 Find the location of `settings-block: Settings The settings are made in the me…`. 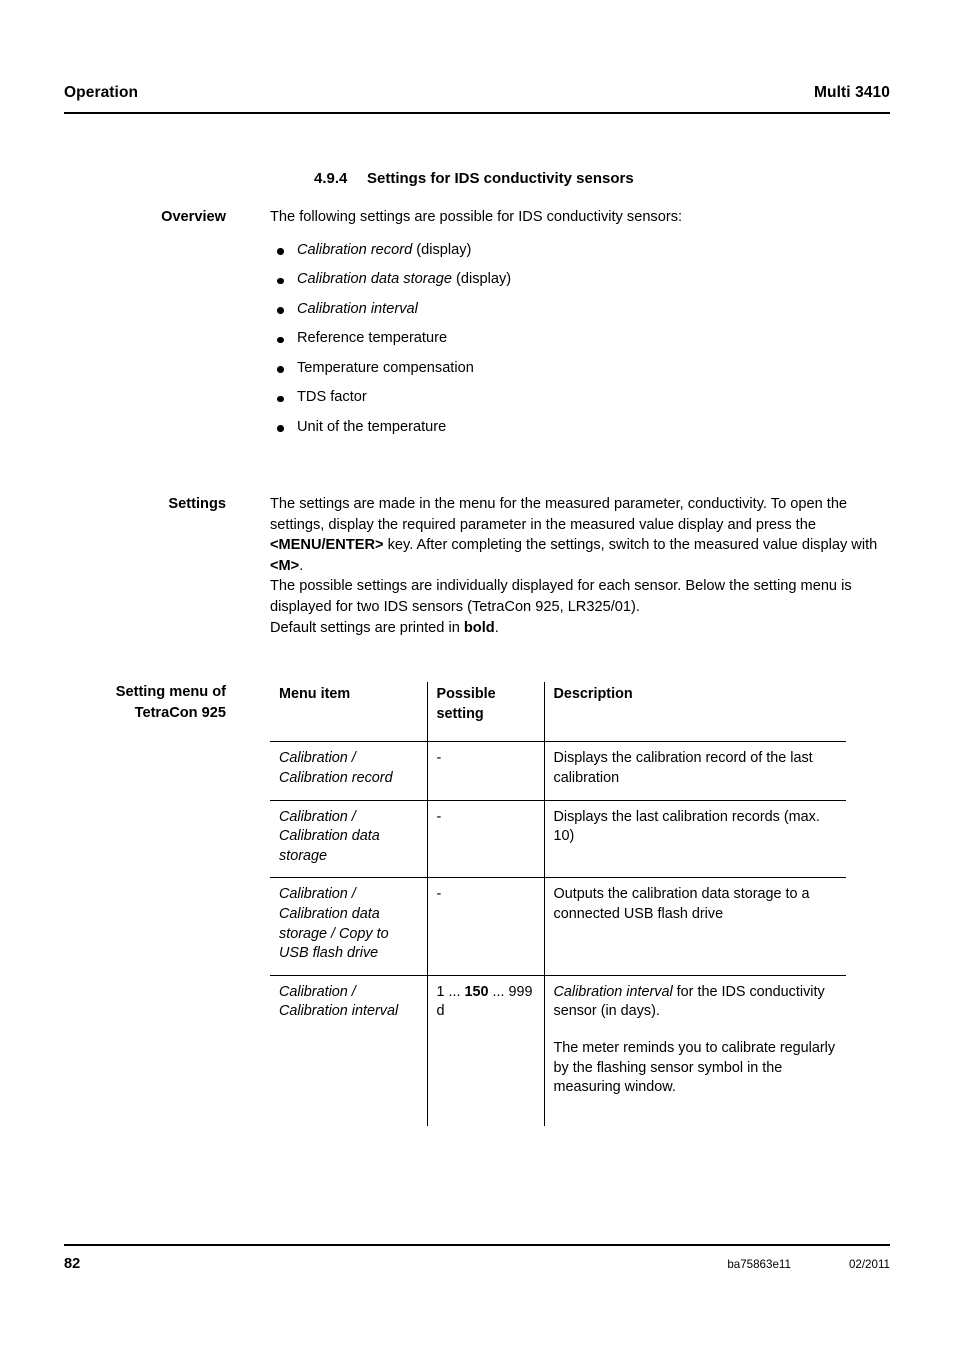

settings-block: Settings The settings are made in the me… is located at coordinates (477, 566).